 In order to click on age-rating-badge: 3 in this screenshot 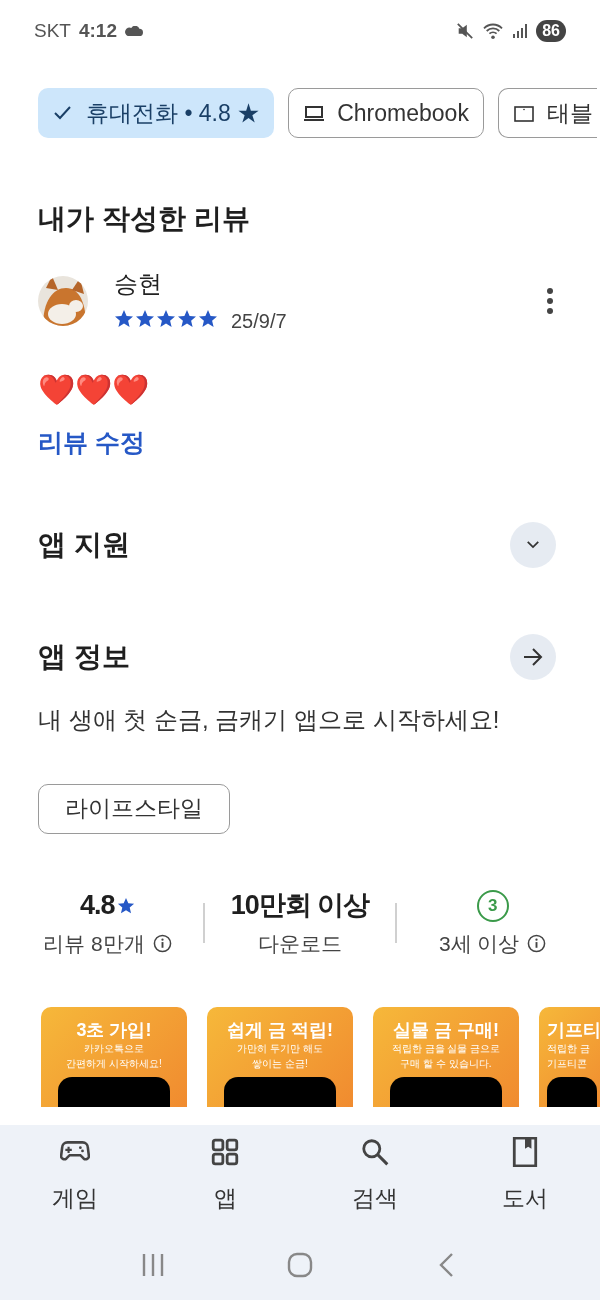, I will do `click(492, 905)`.